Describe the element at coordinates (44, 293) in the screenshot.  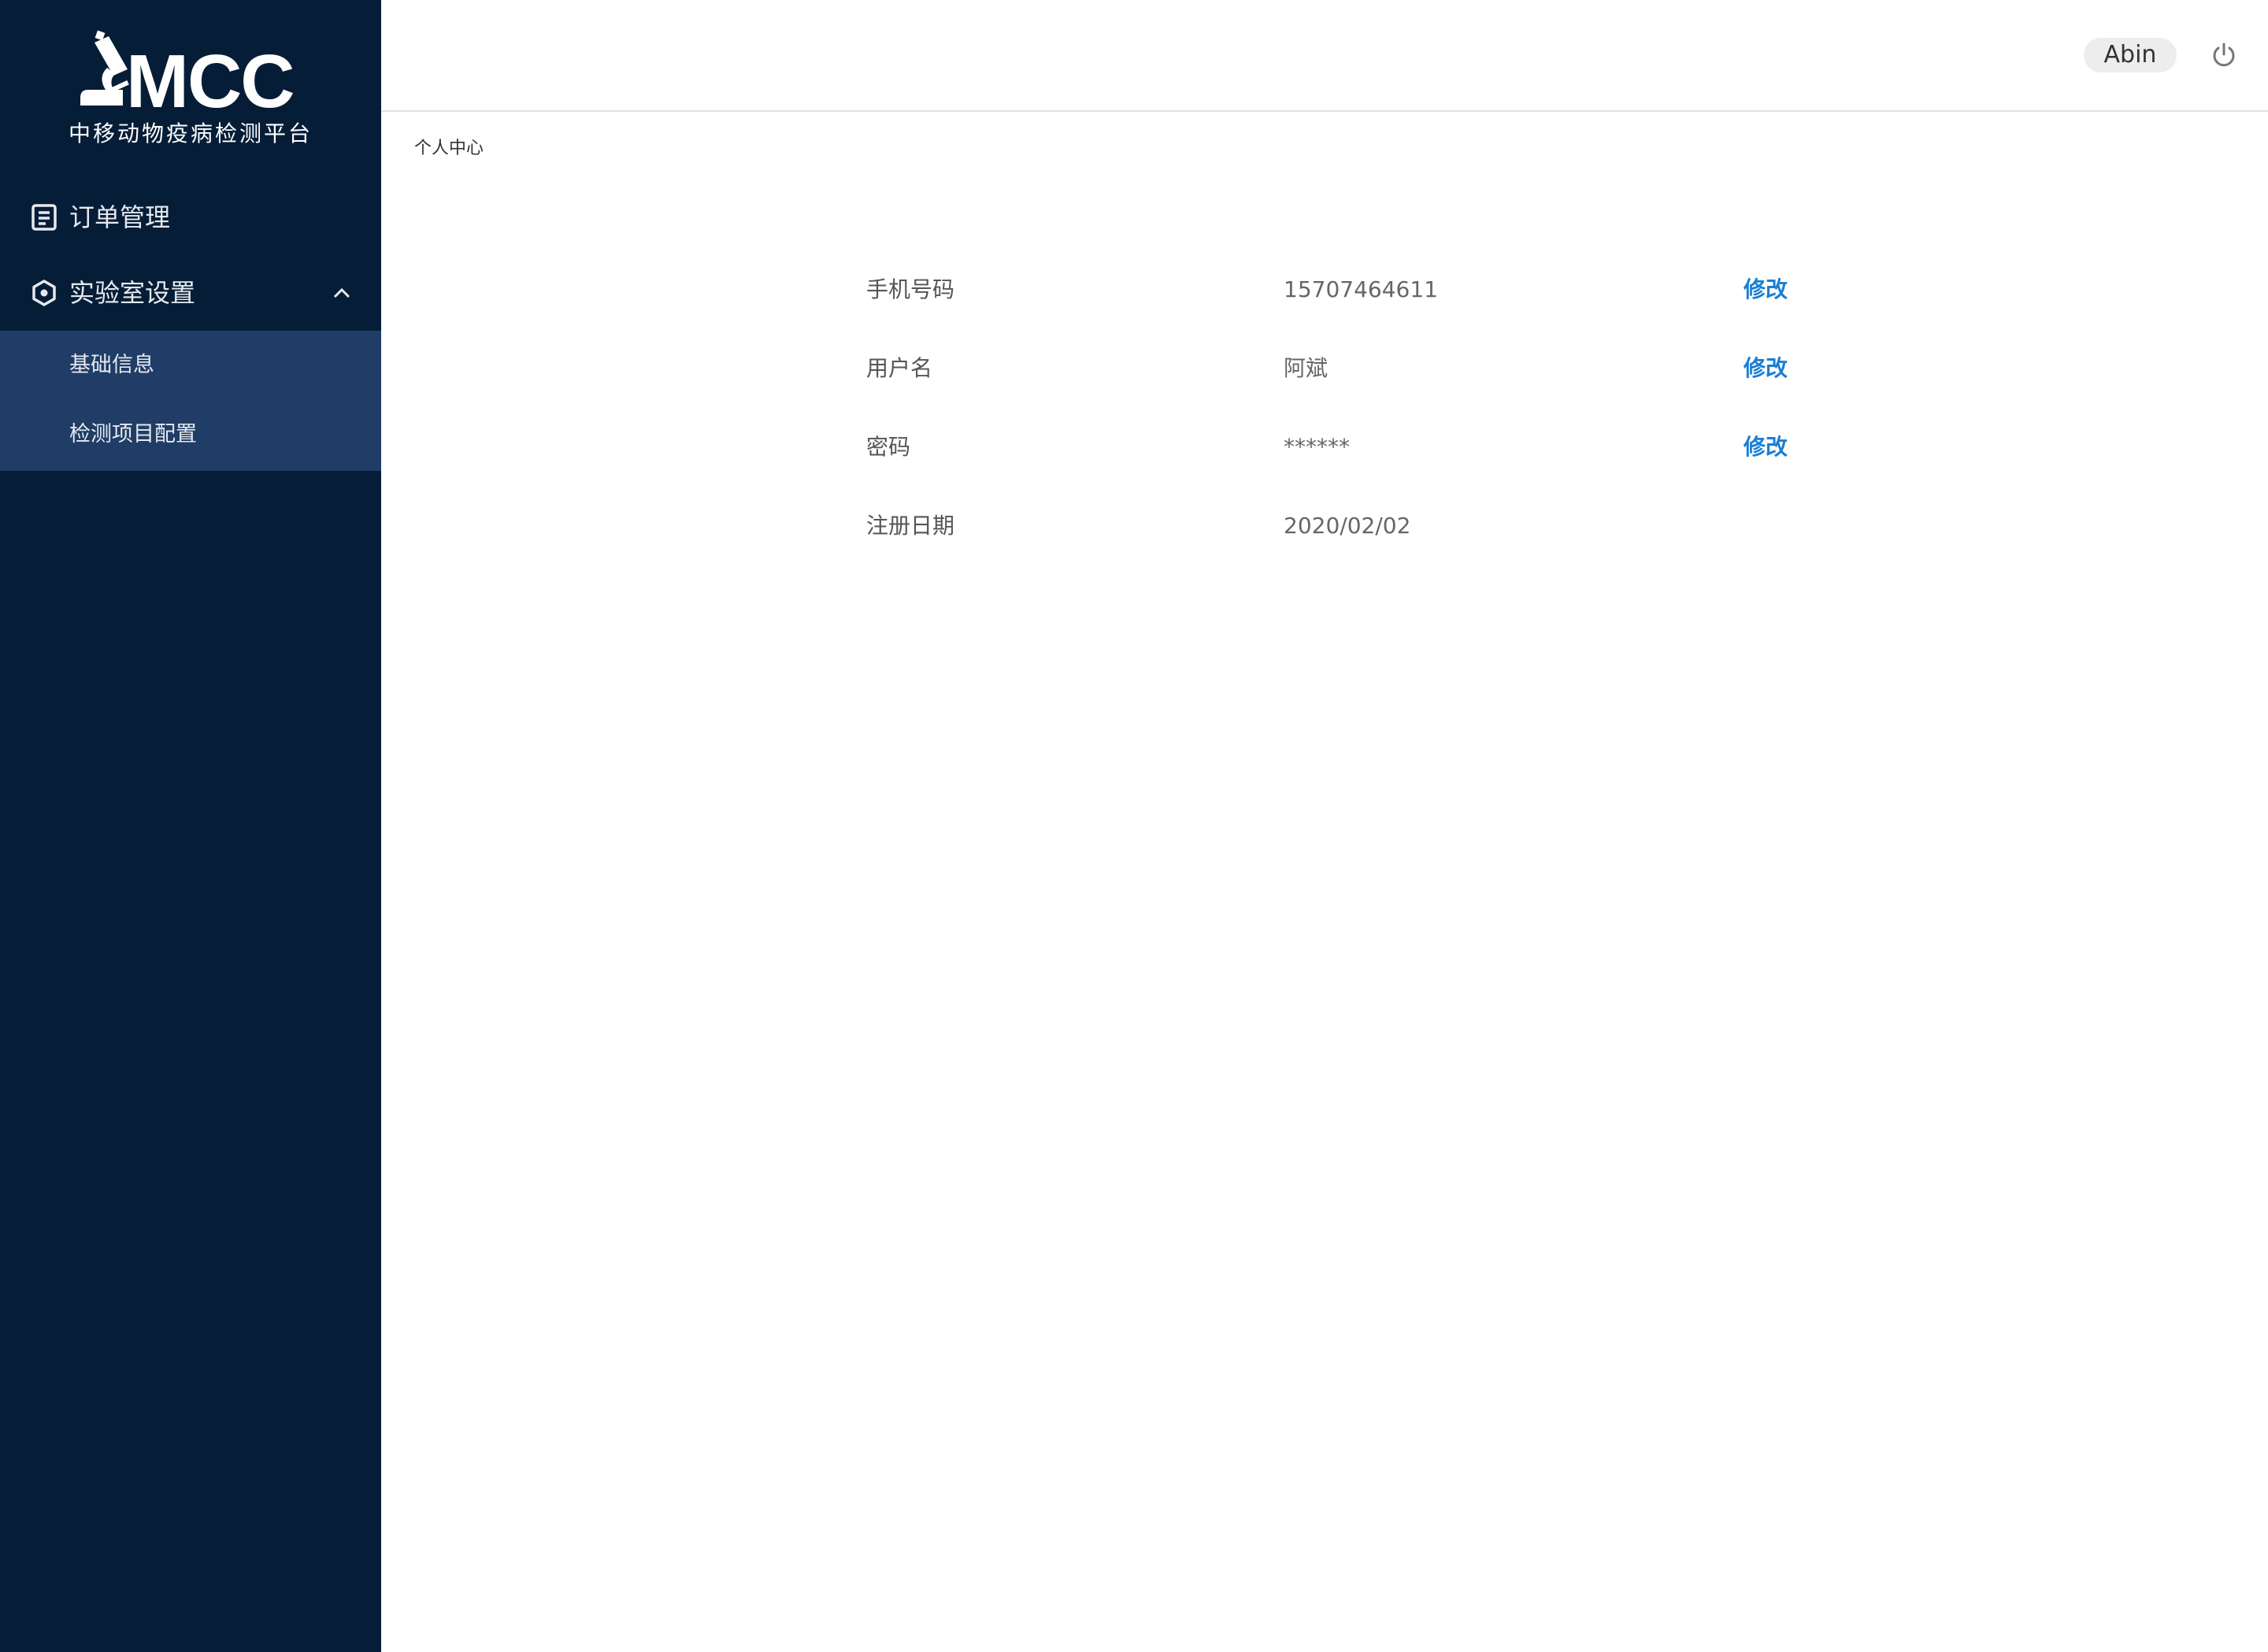
I see `settings-hexagon-icon` at that location.